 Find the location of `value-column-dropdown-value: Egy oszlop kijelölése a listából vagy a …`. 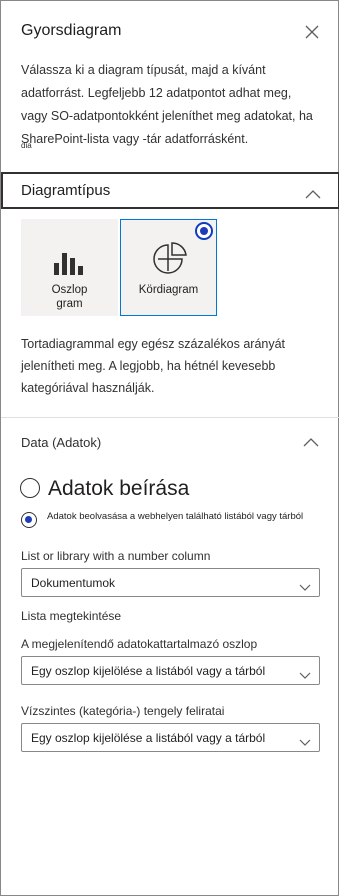

value-column-dropdown-value: Egy oszlop kijelölése a listából vagy a … is located at coordinates (148, 671).